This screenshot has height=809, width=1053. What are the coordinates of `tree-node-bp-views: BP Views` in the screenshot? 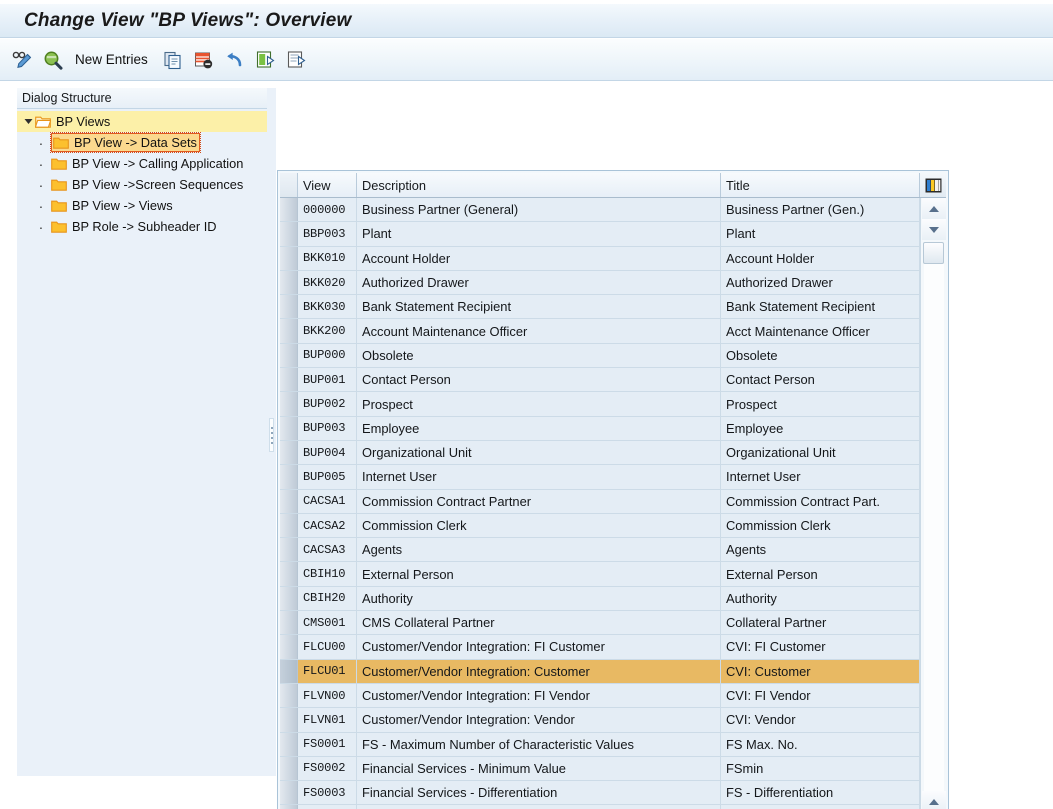 It's located at (142, 121).